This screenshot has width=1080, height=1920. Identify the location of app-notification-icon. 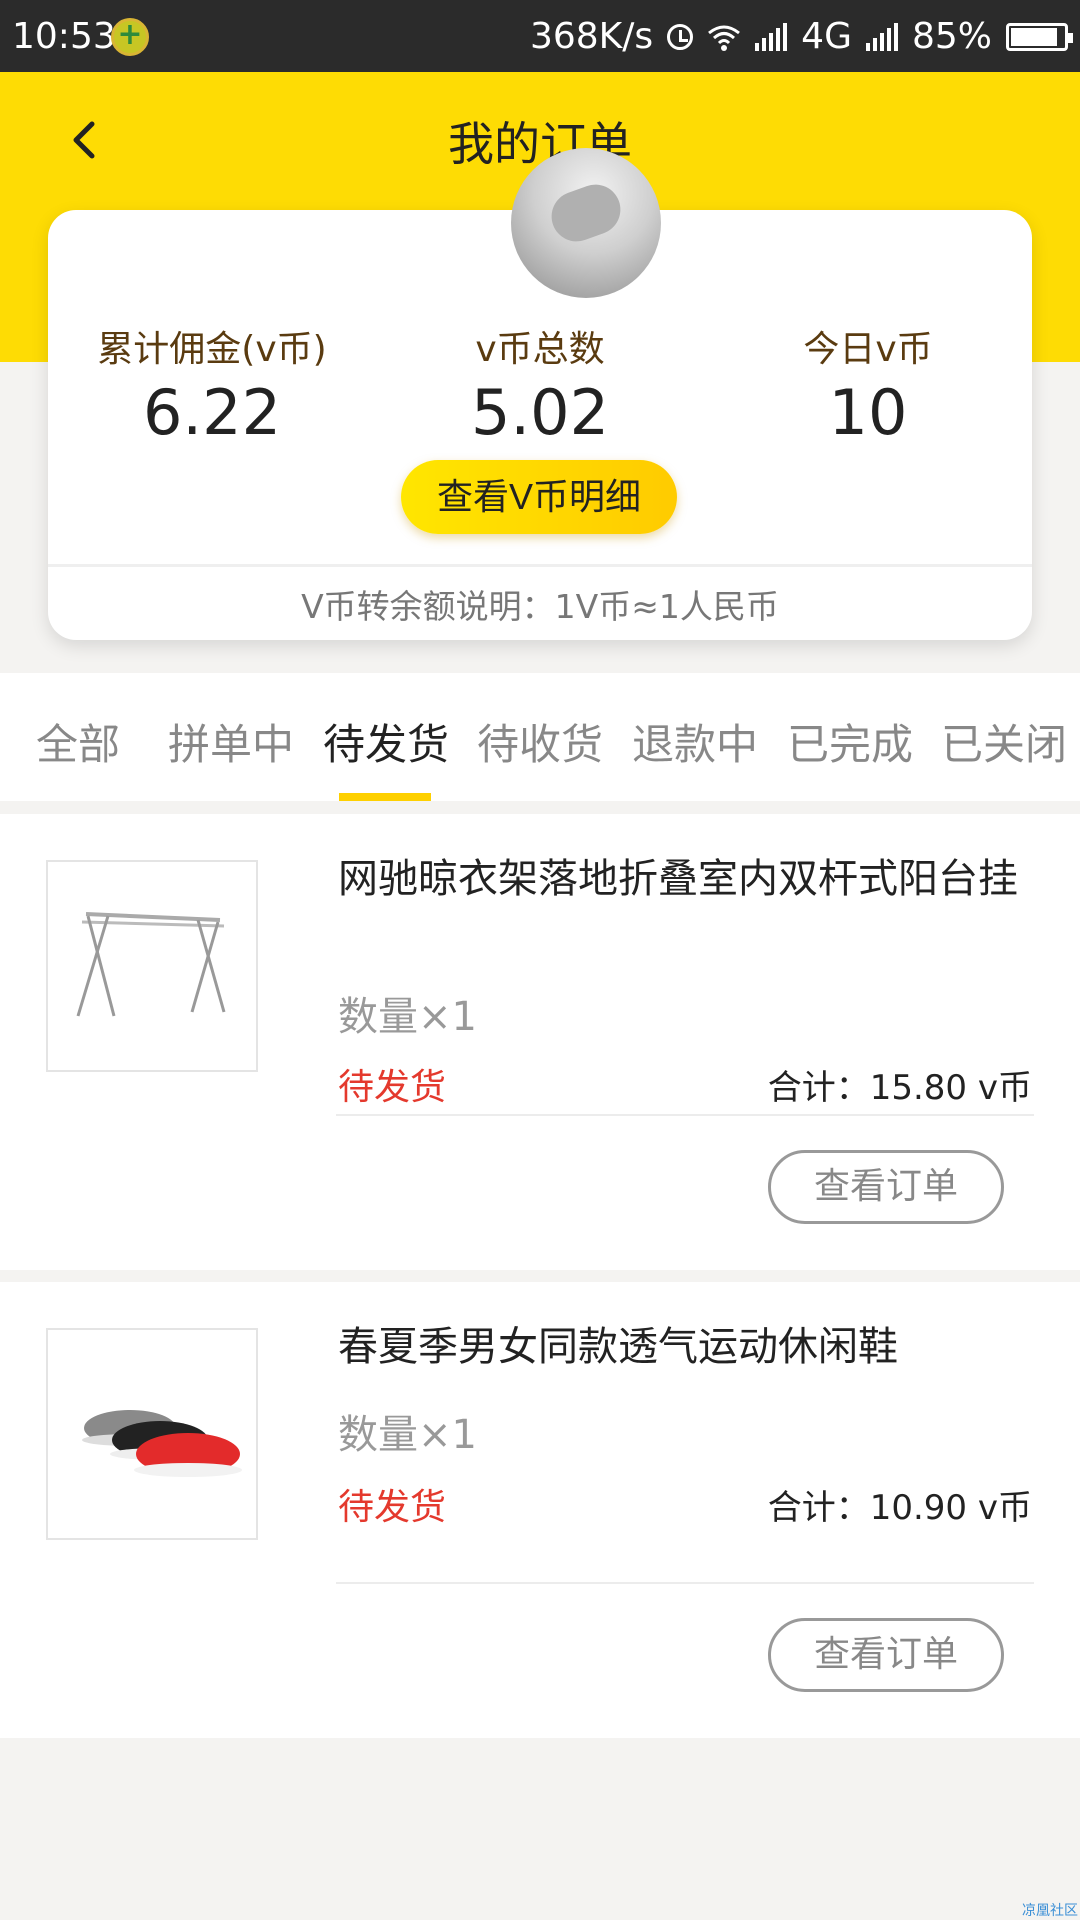
(130, 36).